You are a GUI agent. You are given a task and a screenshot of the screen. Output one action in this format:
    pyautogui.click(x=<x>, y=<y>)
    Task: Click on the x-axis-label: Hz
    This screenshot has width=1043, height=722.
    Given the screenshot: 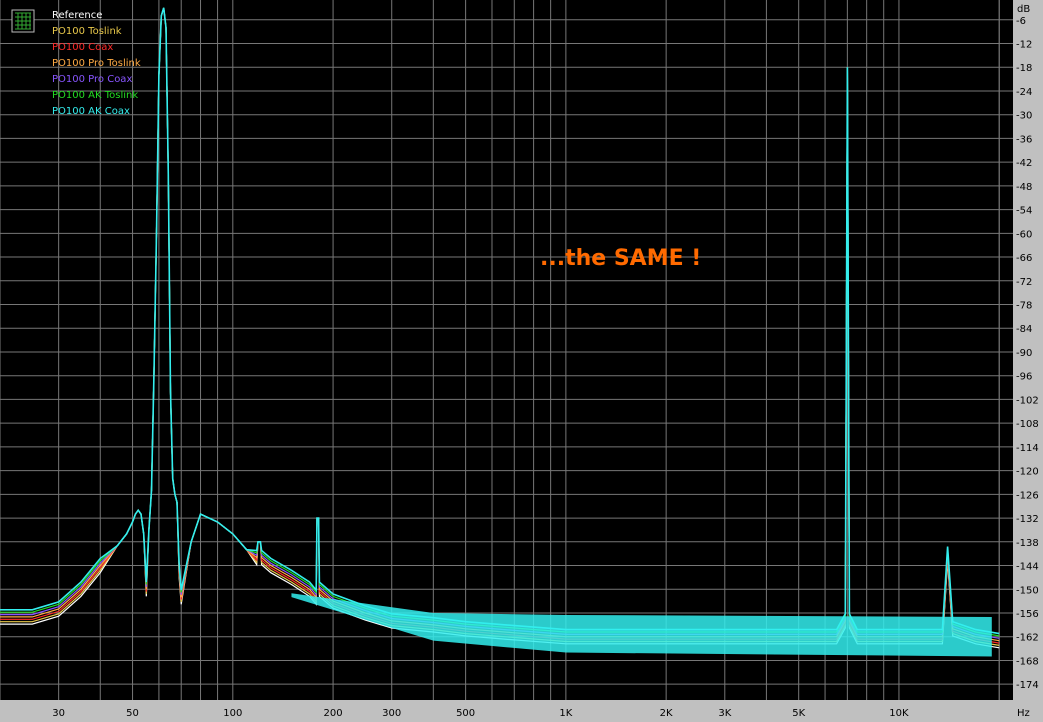 What is the action you would take?
    pyautogui.click(x=1023, y=713)
    